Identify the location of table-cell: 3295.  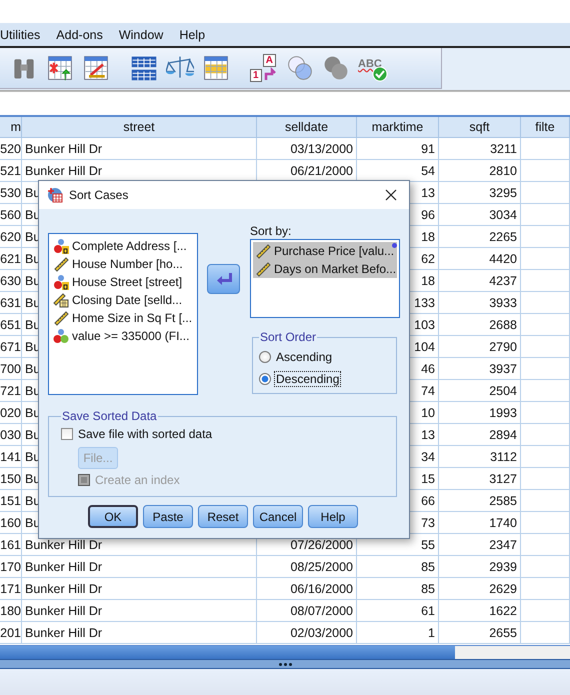
(480, 193).